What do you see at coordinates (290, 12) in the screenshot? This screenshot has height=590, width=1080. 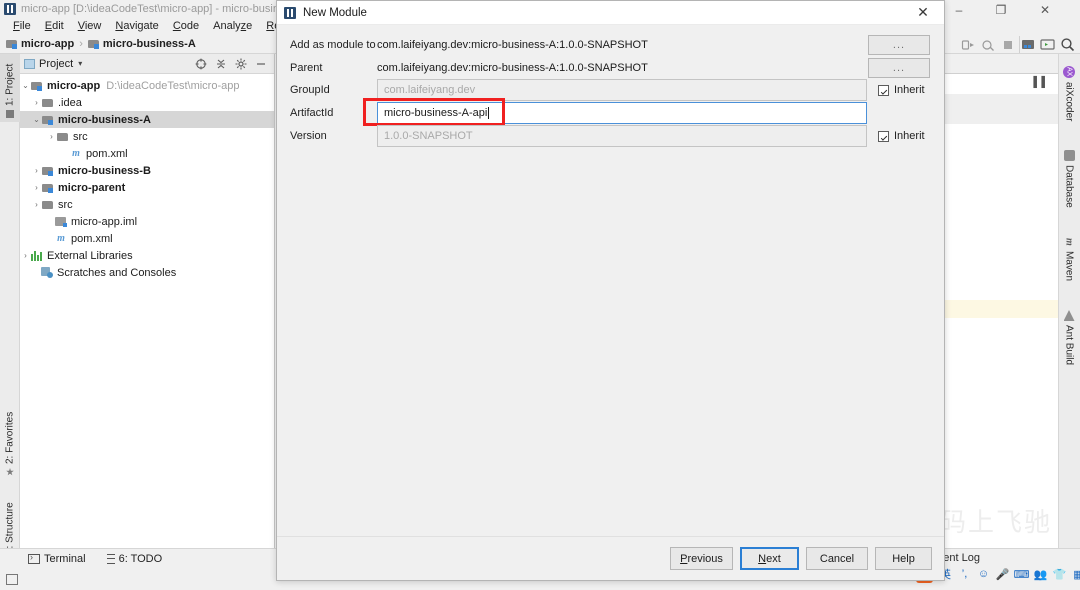 I see `intellij-logo-icon` at bounding box center [290, 12].